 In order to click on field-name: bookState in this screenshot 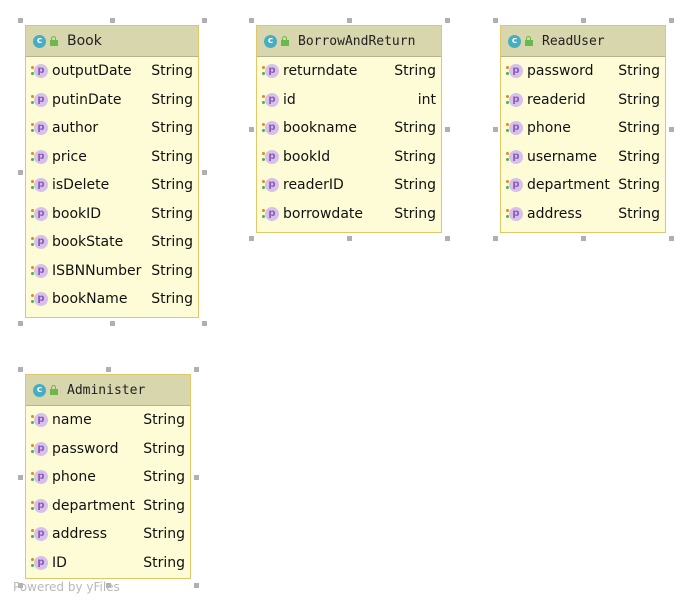, I will do `click(88, 242)`.